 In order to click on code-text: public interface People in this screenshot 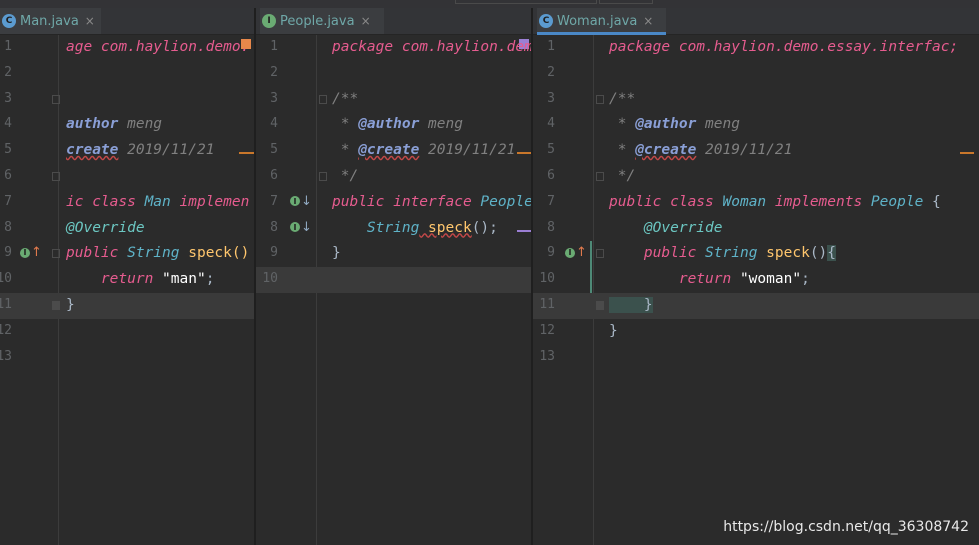, I will do `click(431, 202)`.